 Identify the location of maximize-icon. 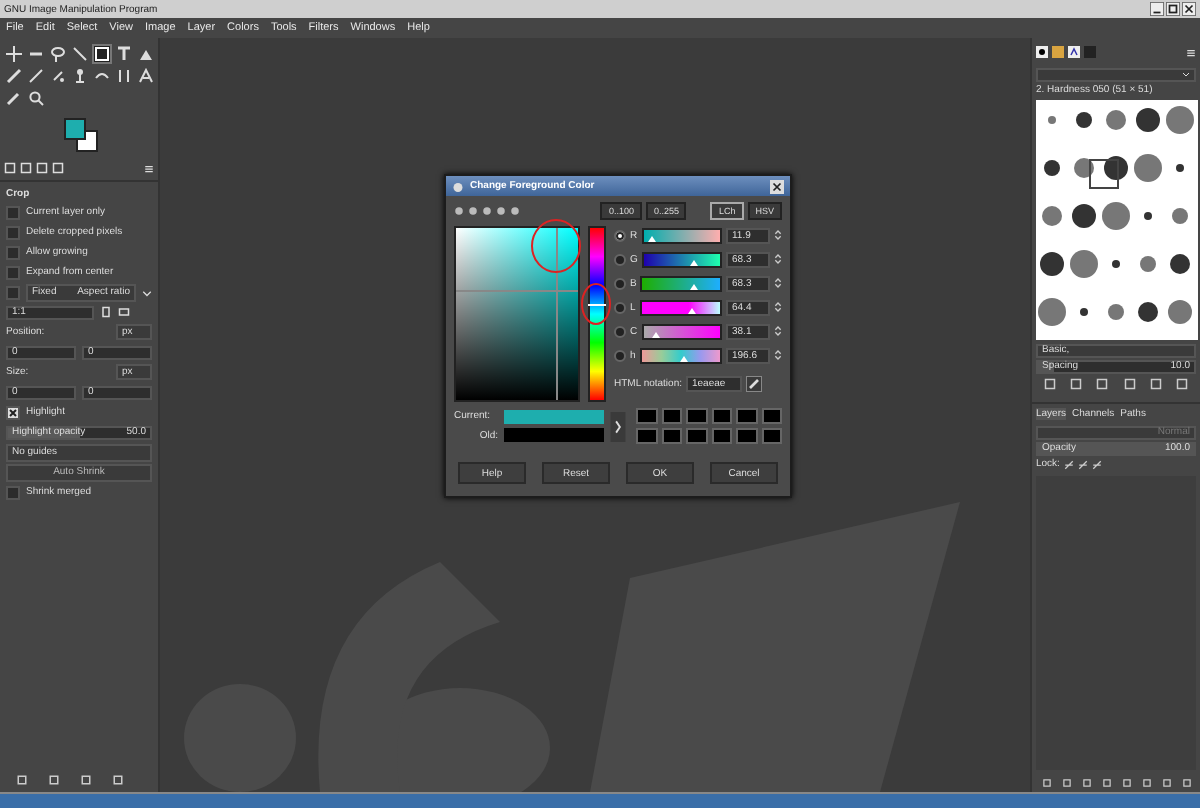
(1173, 9).